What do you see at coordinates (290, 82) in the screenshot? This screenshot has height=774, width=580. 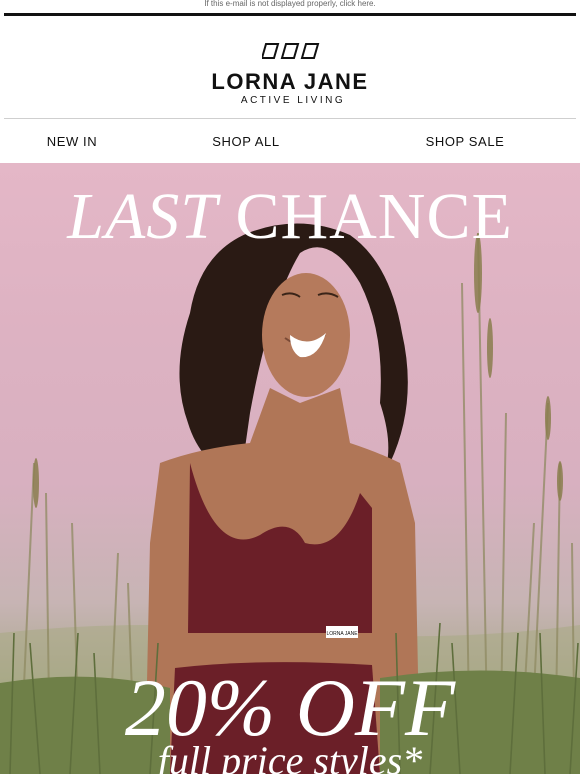 I see `brand-wordmark: LORNA JANE` at bounding box center [290, 82].